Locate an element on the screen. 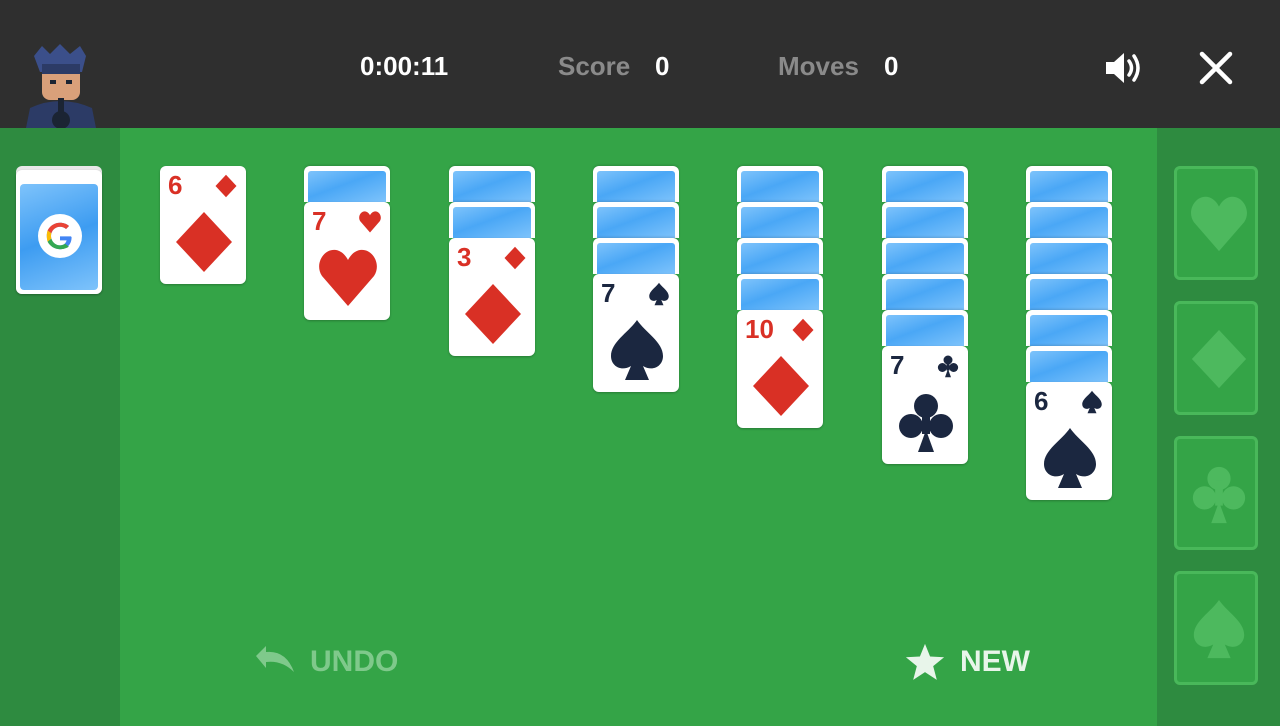 This screenshot has height=726, width=1280. score-value: 0 is located at coordinates (662, 66).